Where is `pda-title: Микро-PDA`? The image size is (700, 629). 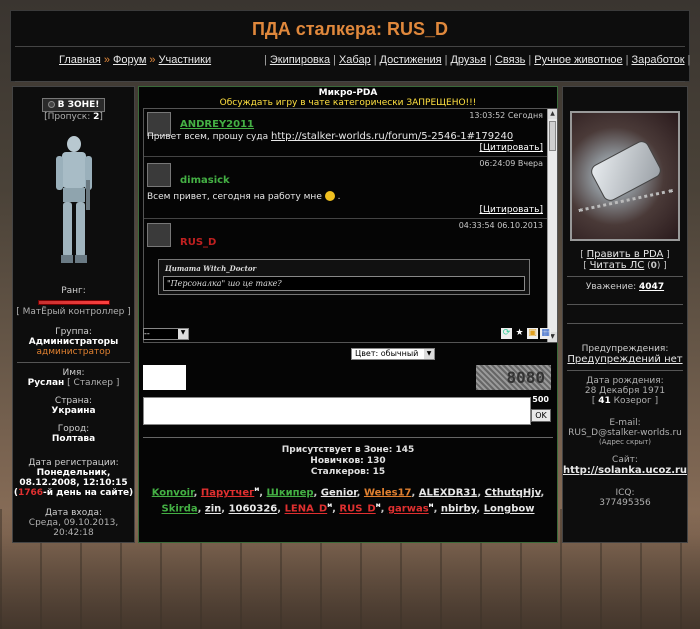
pda-title: Микро-PDA is located at coordinates (348, 93).